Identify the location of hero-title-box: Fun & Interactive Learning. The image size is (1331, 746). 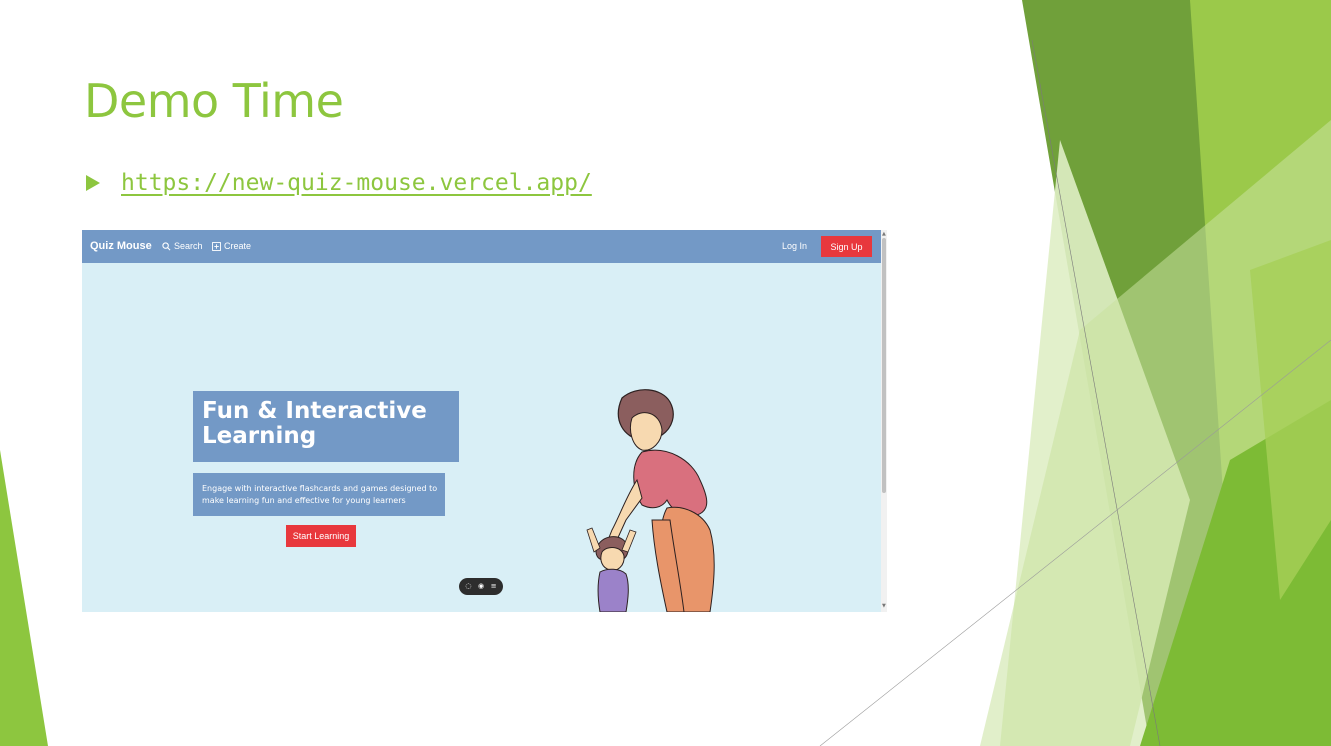
(326, 426).